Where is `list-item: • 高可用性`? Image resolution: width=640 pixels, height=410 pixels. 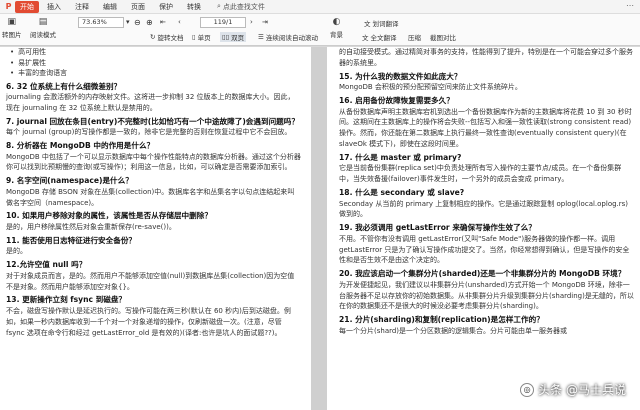 list-item: • 高可用性 is located at coordinates (28, 52).